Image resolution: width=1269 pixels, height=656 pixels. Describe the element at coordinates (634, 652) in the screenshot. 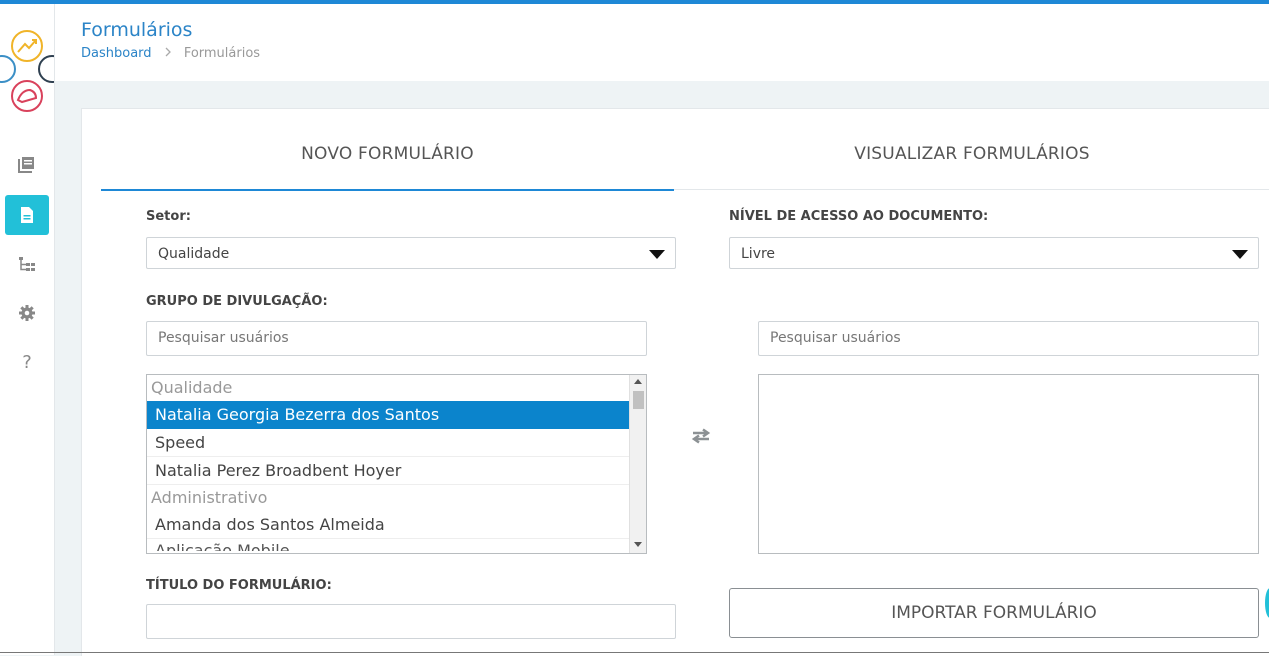

I see `divider` at that location.